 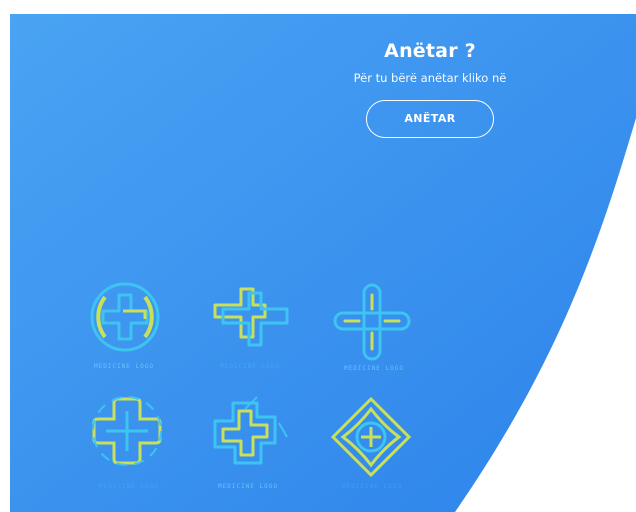 I want to click on member-title: Anëtar ?, so click(x=430, y=51).